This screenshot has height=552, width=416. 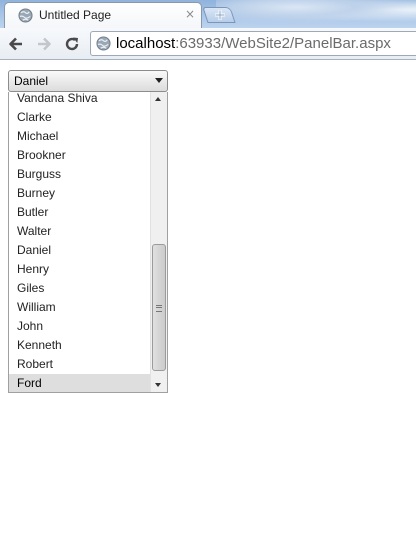 I want to click on grip-icon, so click(x=159, y=308).